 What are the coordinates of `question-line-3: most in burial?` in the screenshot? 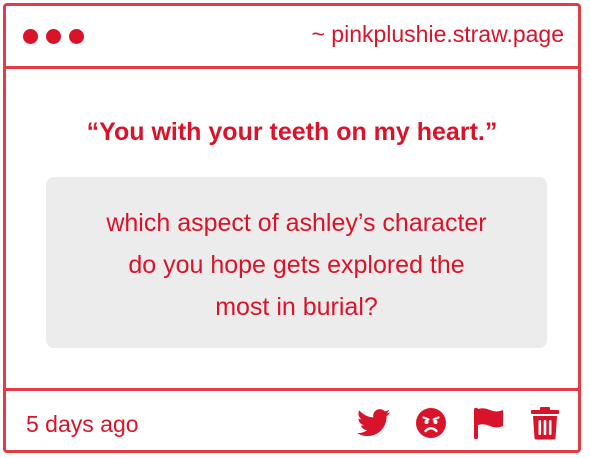 It's located at (296, 307).